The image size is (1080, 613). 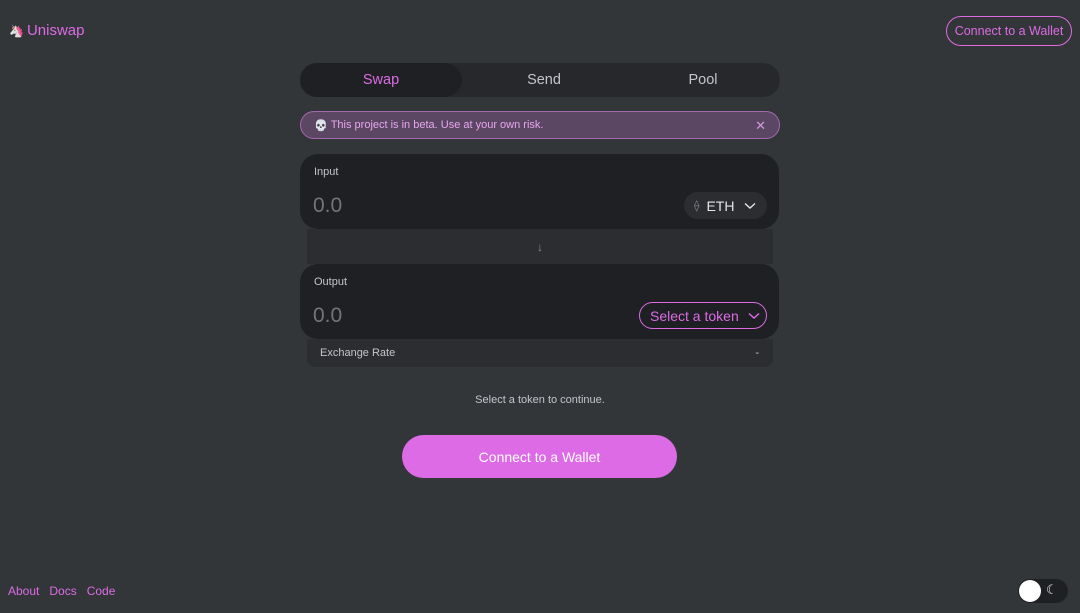 What do you see at coordinates (381, 80) in the screenshot?
I see `tab-swap: Swap` at bounding box center [381, 80].